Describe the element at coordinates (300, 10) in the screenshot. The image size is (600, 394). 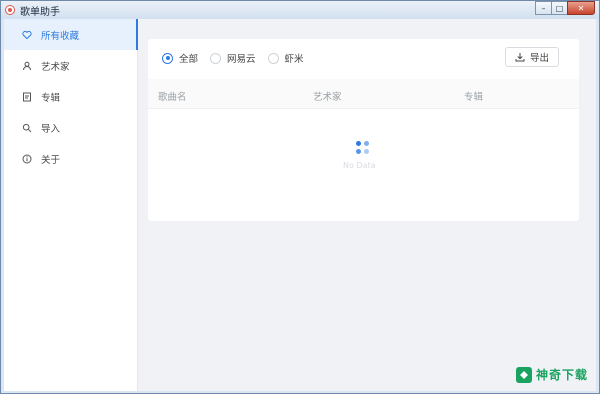
I see `title-bar: 歌单助手 – □ ✕` at that location.